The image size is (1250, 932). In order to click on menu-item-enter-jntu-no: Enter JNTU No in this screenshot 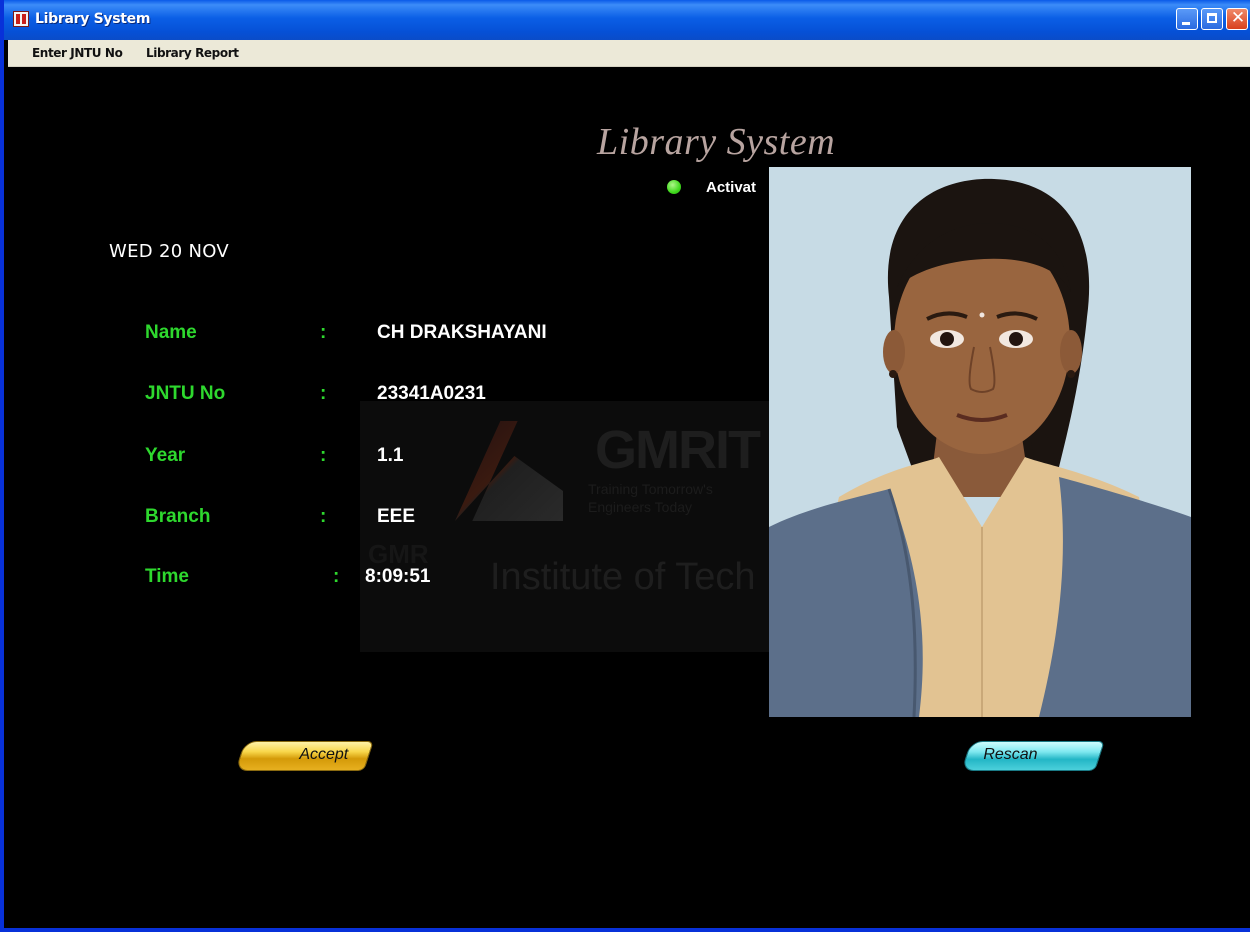, I will do `click(77, 53)`.